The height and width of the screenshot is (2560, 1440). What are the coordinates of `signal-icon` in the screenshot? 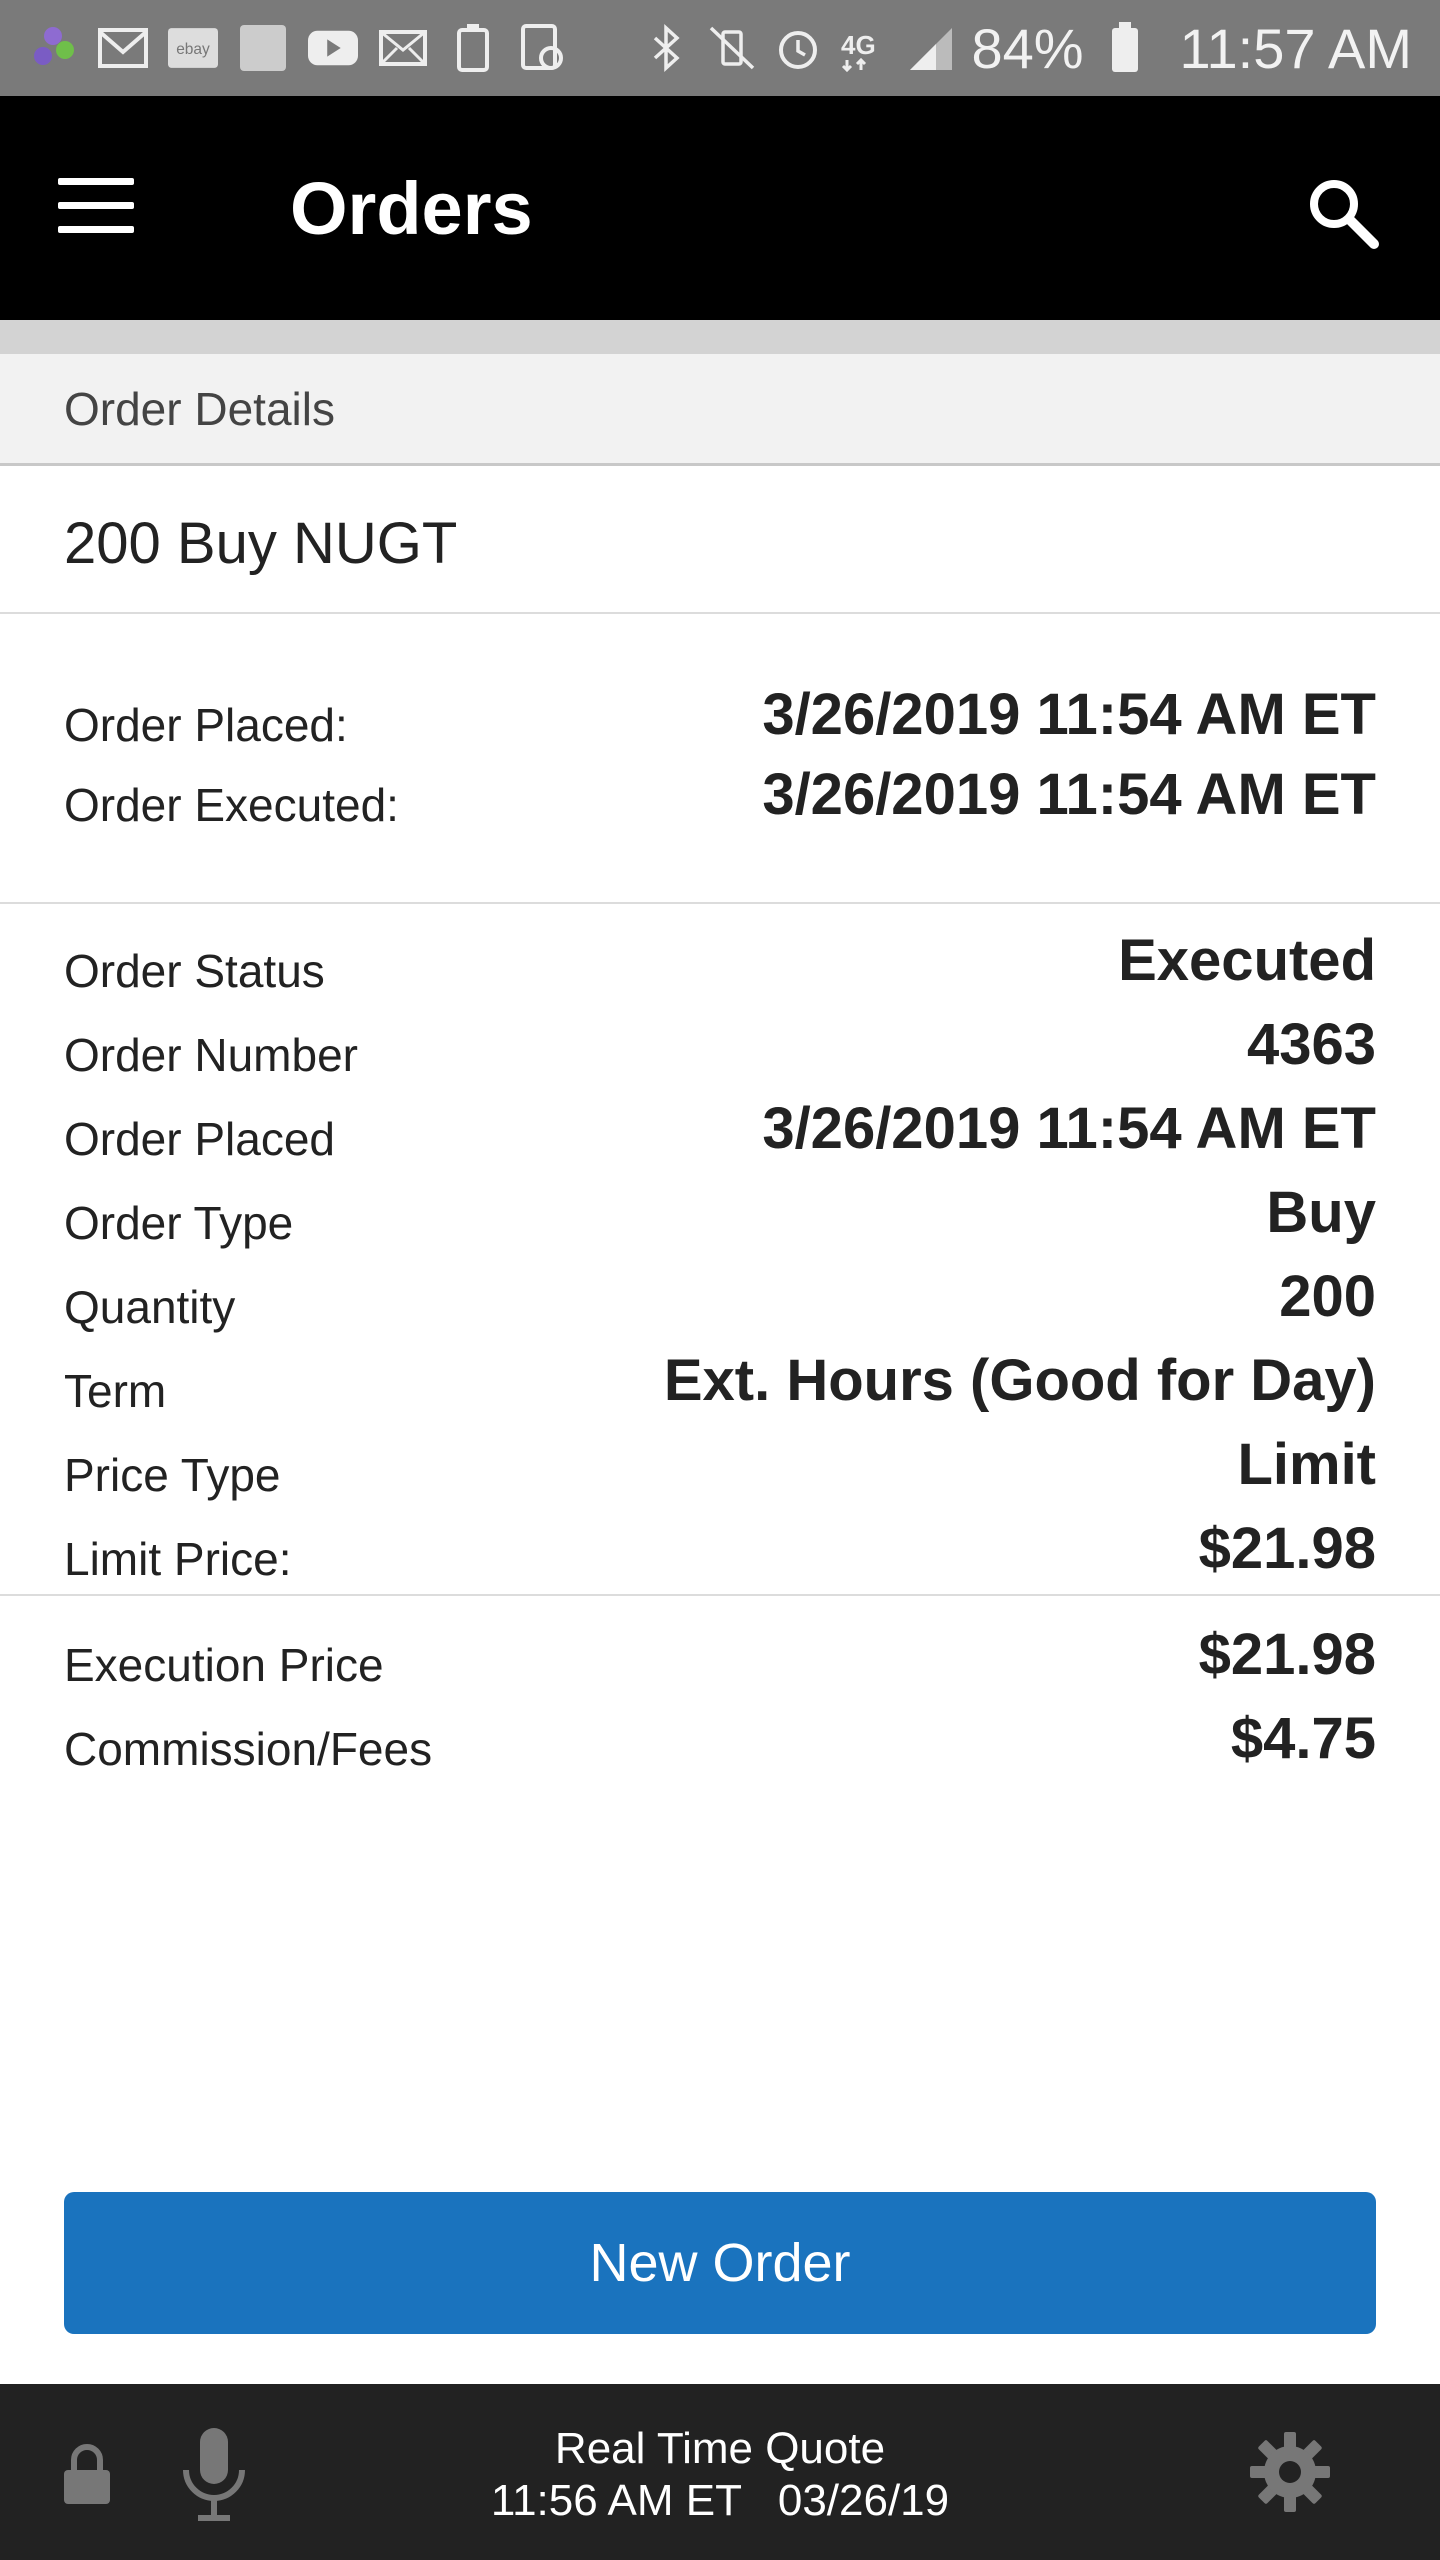 It's located at (930, 48).